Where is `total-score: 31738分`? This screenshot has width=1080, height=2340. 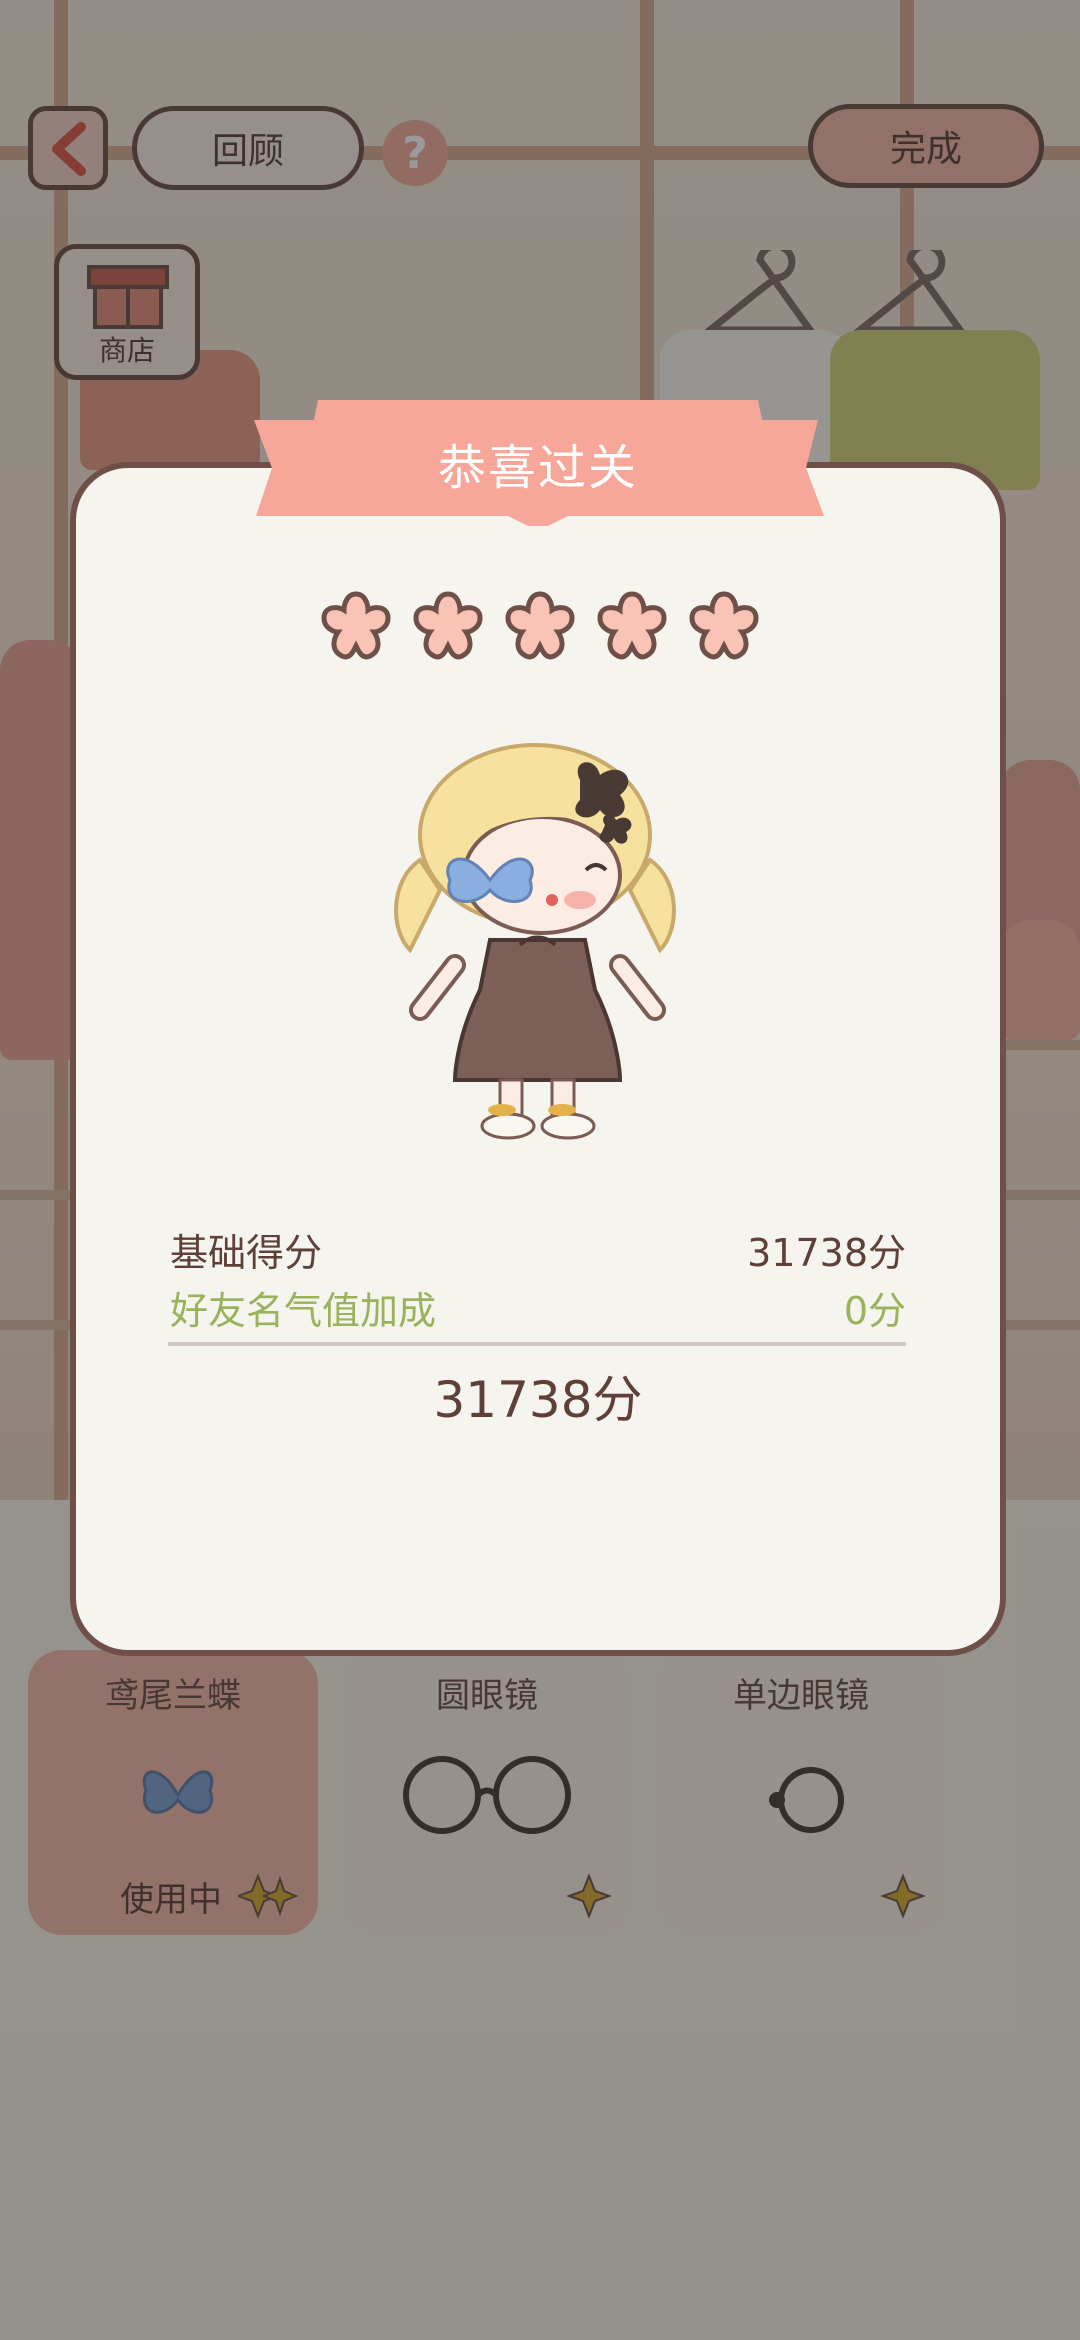 total-score: 31738分 is located at coordinates (538, 1400).